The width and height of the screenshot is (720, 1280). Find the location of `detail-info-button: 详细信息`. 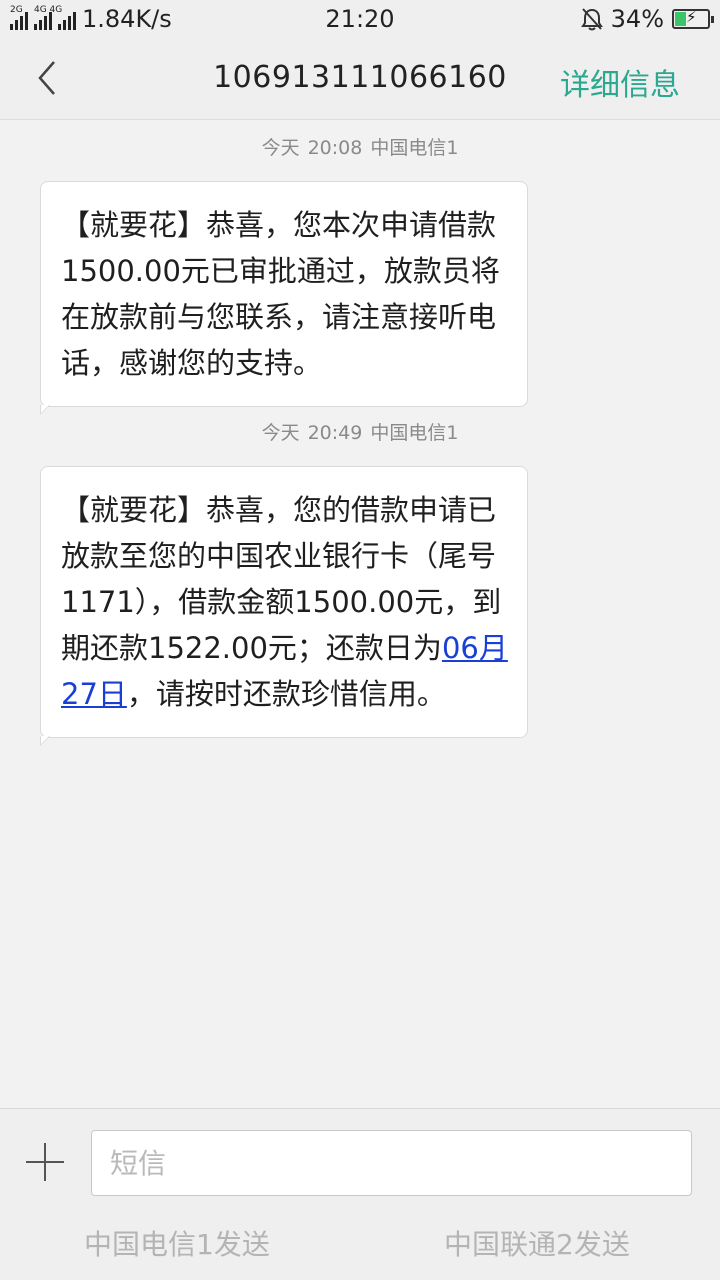

detail-info-button: 详细信息 is located at coordinates (620, 82).